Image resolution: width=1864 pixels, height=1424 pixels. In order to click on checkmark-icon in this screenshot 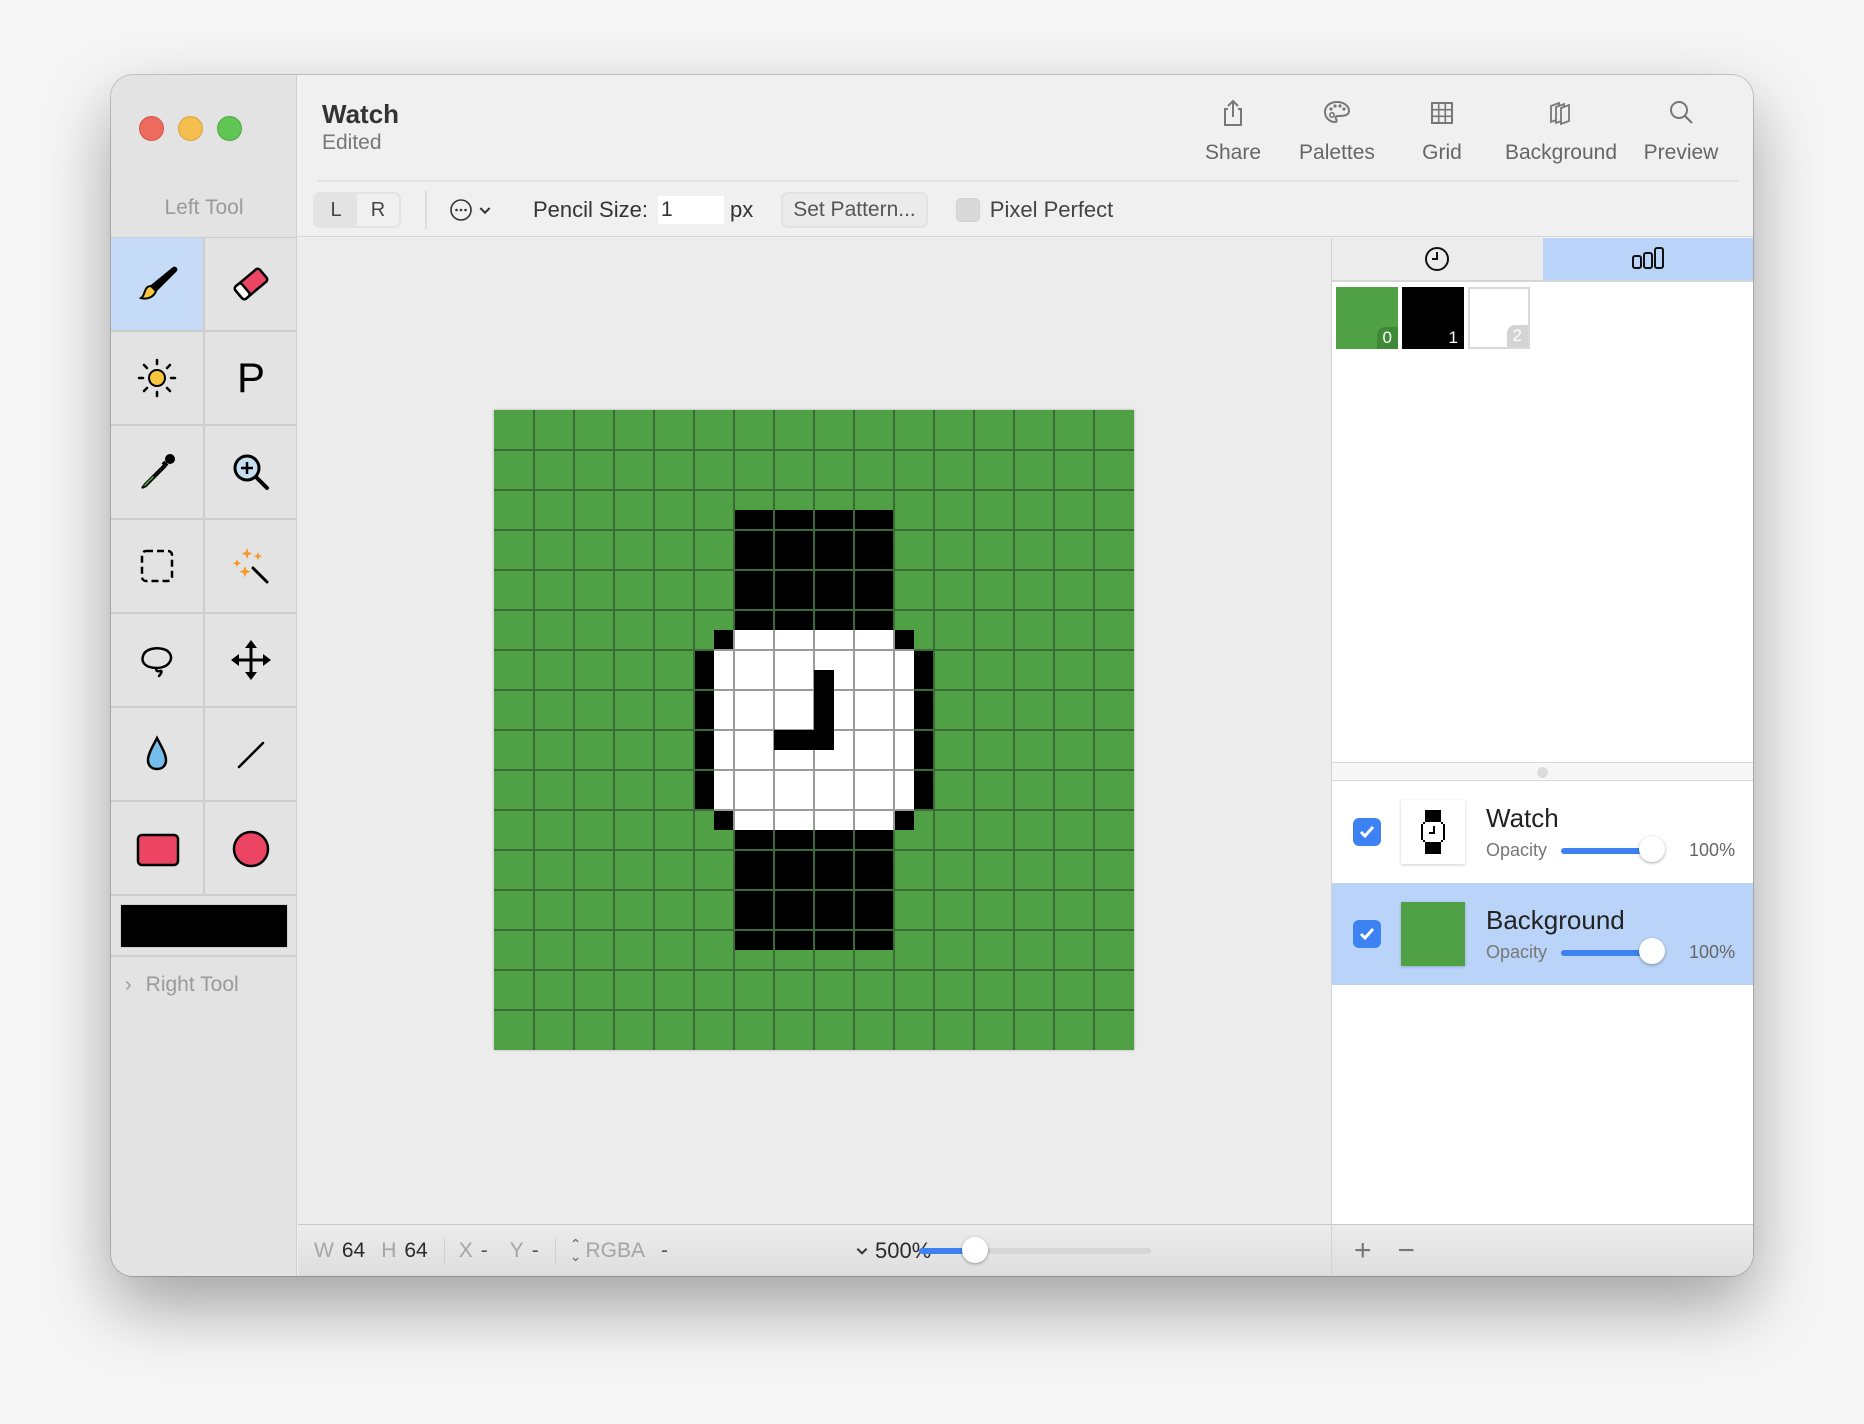, I will do `click(1367, 832)`.